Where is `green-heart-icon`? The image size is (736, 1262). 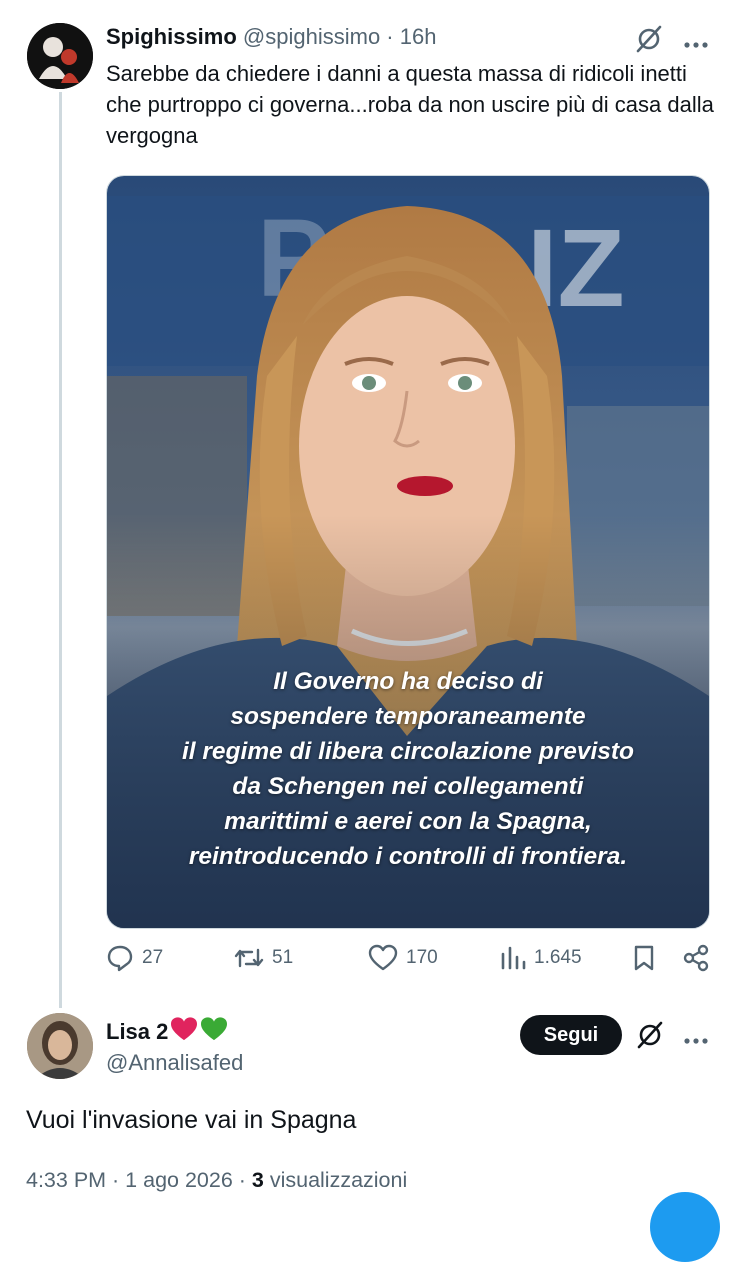 green-heart-icon is located at coordinates (214, 1032).